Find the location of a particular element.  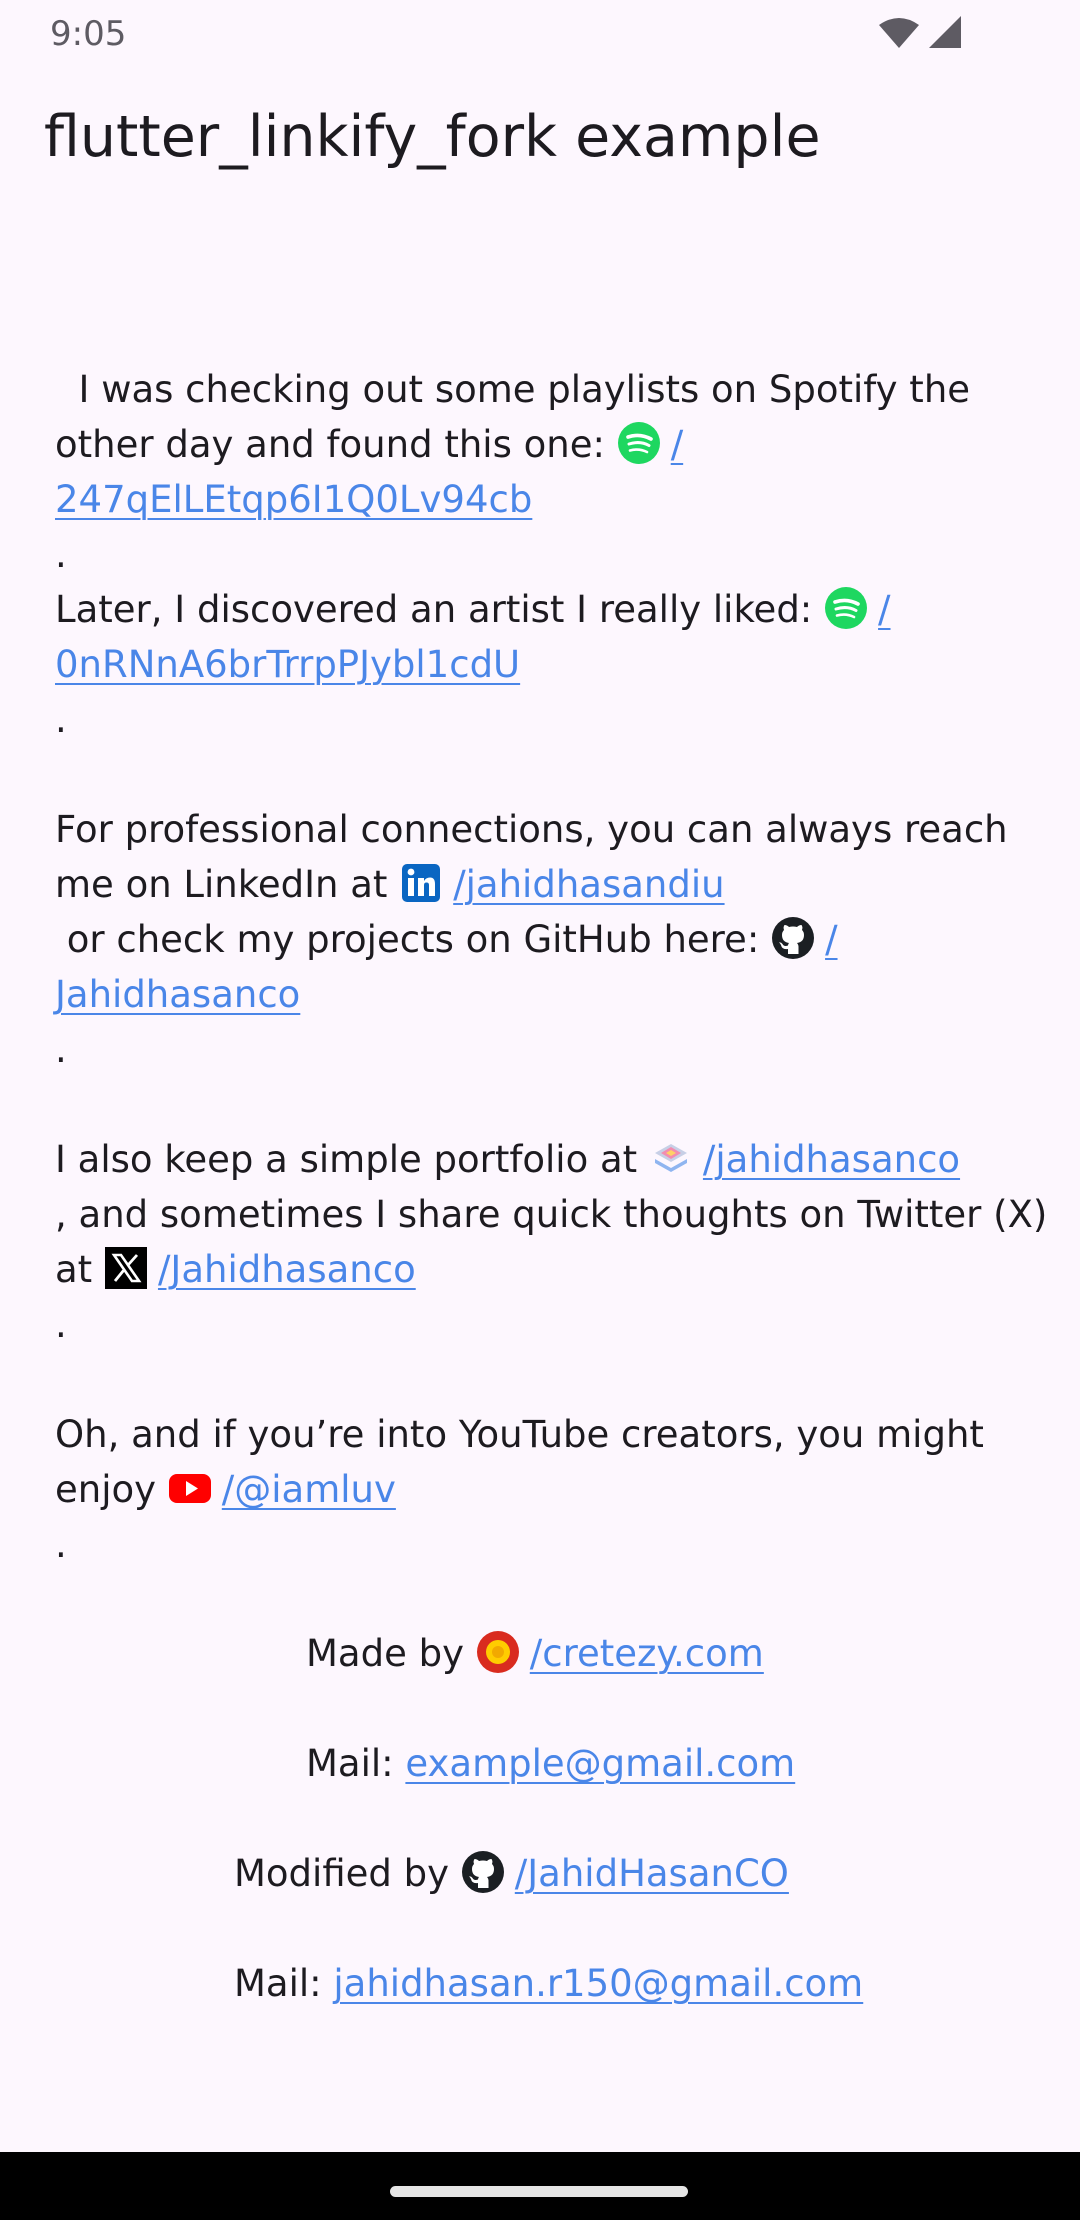

text-line: at /Jahidhasanco is located at coordinates (540, 1269).